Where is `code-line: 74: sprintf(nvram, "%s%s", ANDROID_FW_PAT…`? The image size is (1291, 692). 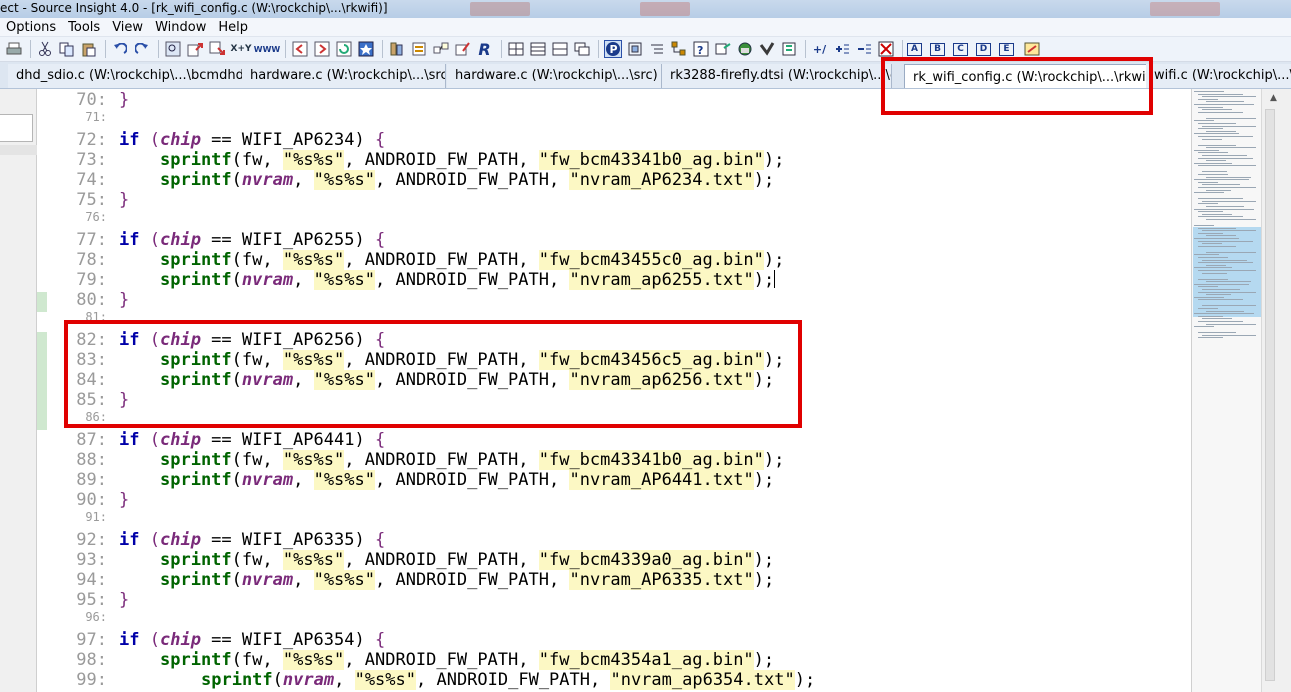 code-line: 74: sprintf(nvram, "%s%s", ANDROID_FW_PAT… is located at coordinates (612, 180).